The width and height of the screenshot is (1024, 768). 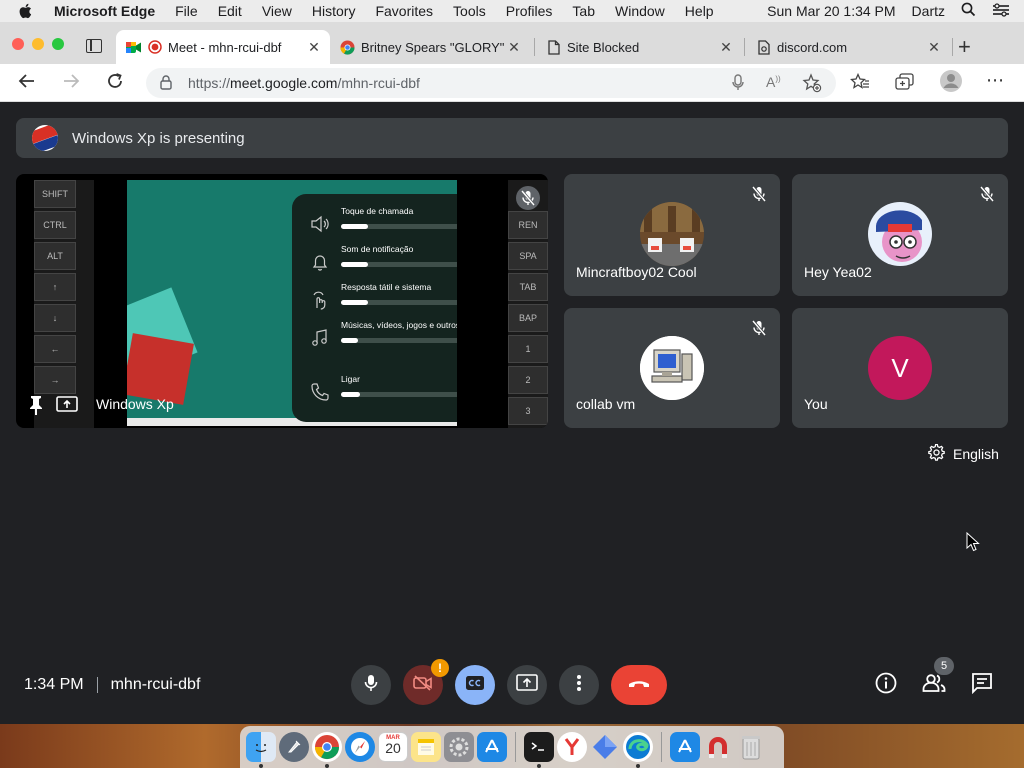 What do you see at coordinates (886, 685) in the screenshot?
I see `meeting-details-button` at bounding box center [886, 685].